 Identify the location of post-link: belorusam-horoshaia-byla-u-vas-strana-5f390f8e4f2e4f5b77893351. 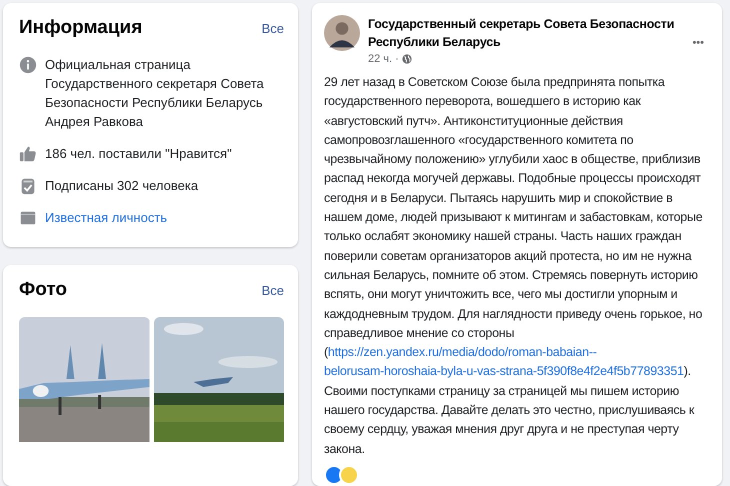
(504, 371).